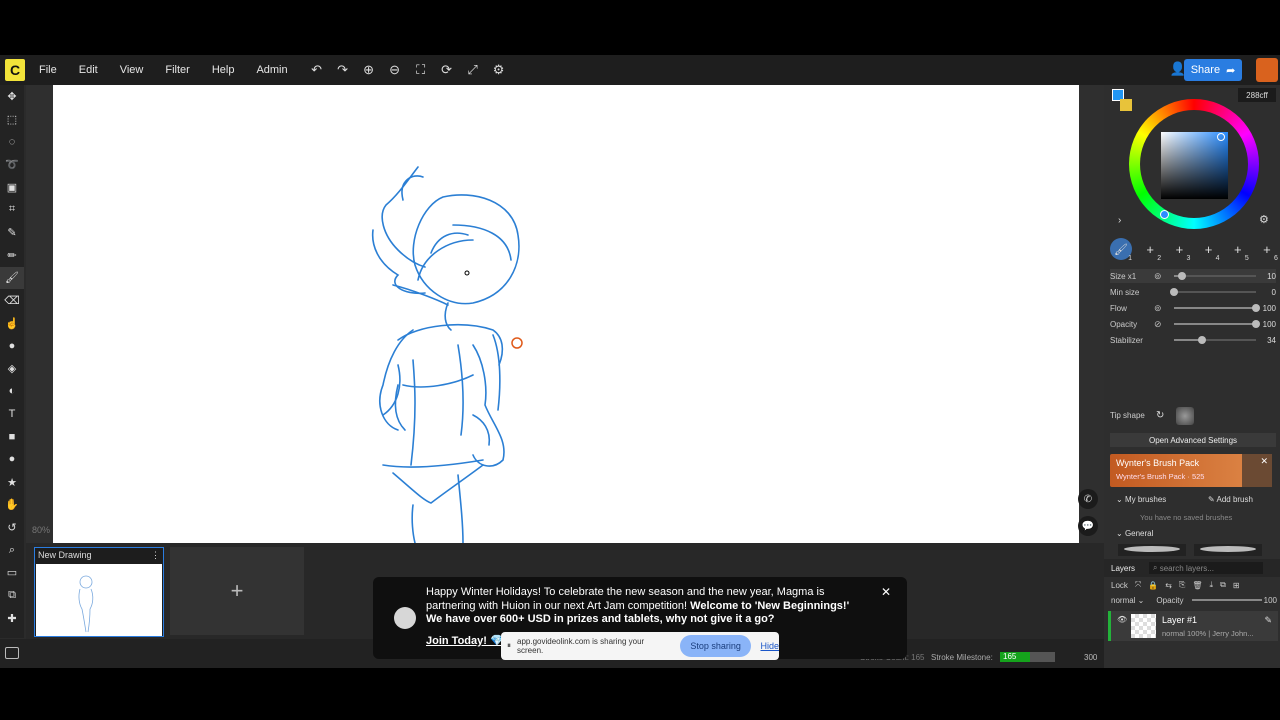  What do you see at coordinates (1141, 499) in the screenshot?
I see `my-brushes-toggle: ⌄ My brushes` at bounding box center [1141, 499].